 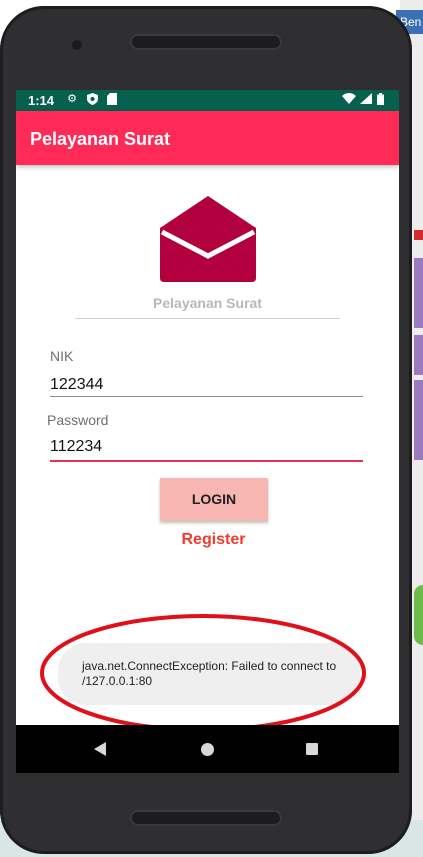 What do you see at coordinates (76, 385) in the screenshot?
I see `nik-input: 122344` at bounding box center [76, 385].